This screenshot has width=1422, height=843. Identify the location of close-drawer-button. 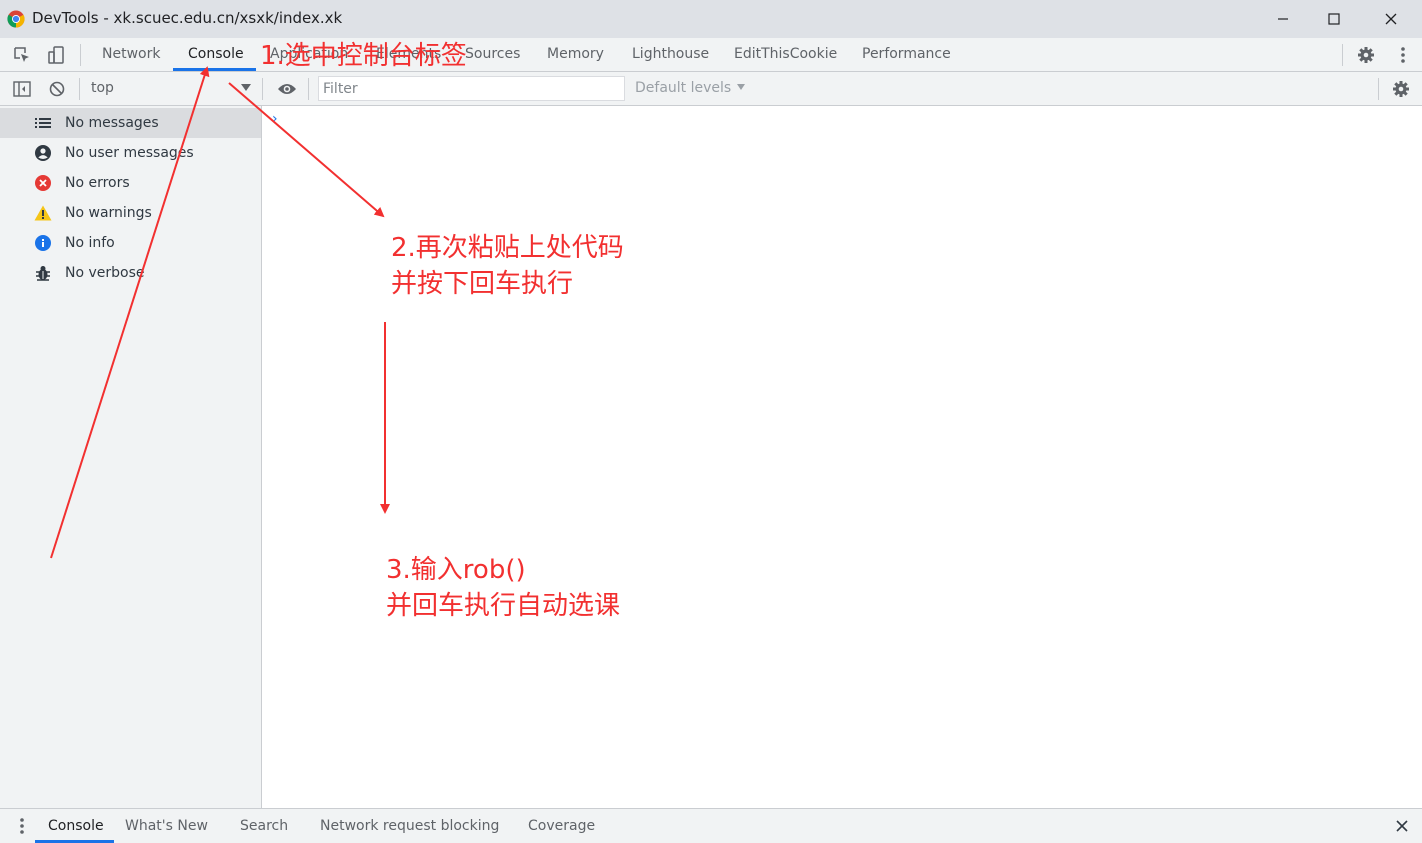
(1402, 826).